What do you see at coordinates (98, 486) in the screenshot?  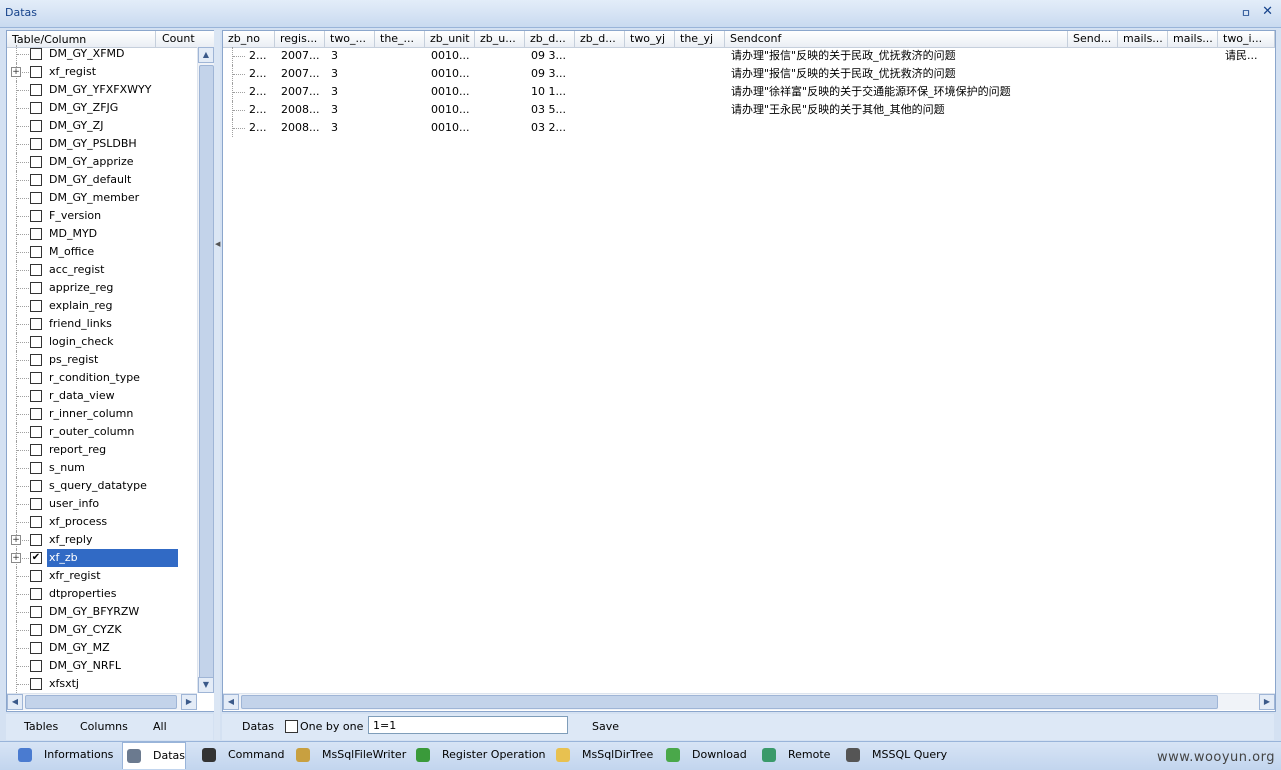 I see `tree-item-label: s_query_datatype` at bounding box center [98, 486].